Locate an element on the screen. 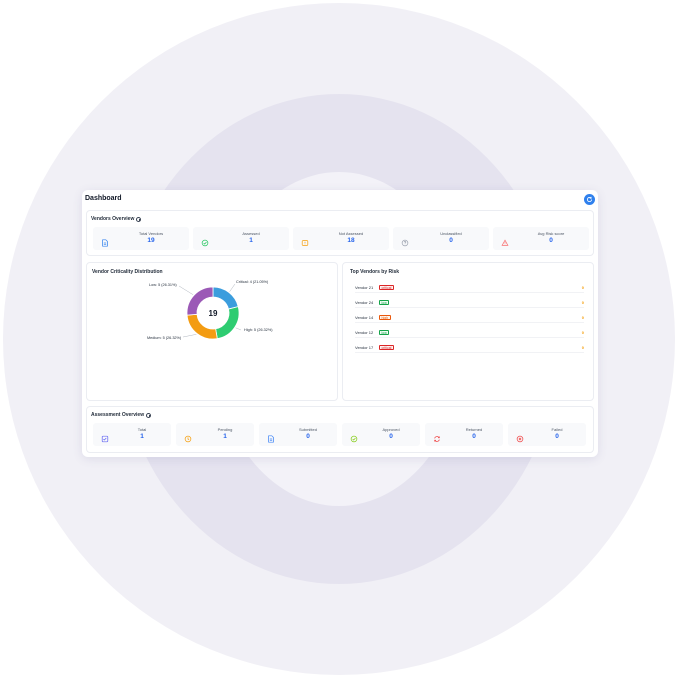 This screenshot has width=678, height=678. refresh-icon is located at coordinates (589, 199).